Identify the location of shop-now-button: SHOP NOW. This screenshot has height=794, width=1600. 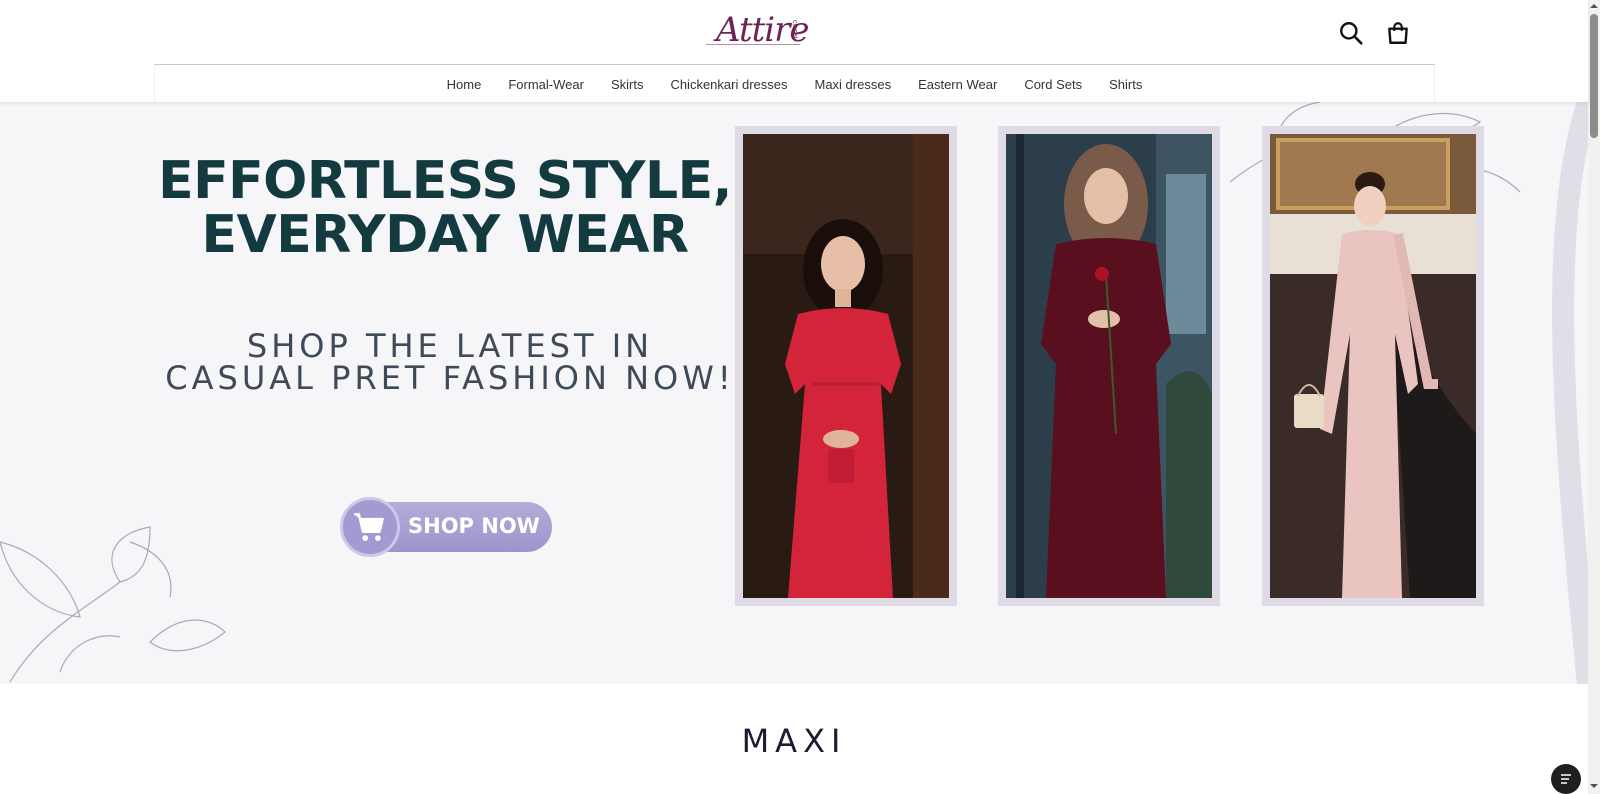
(447, 527).